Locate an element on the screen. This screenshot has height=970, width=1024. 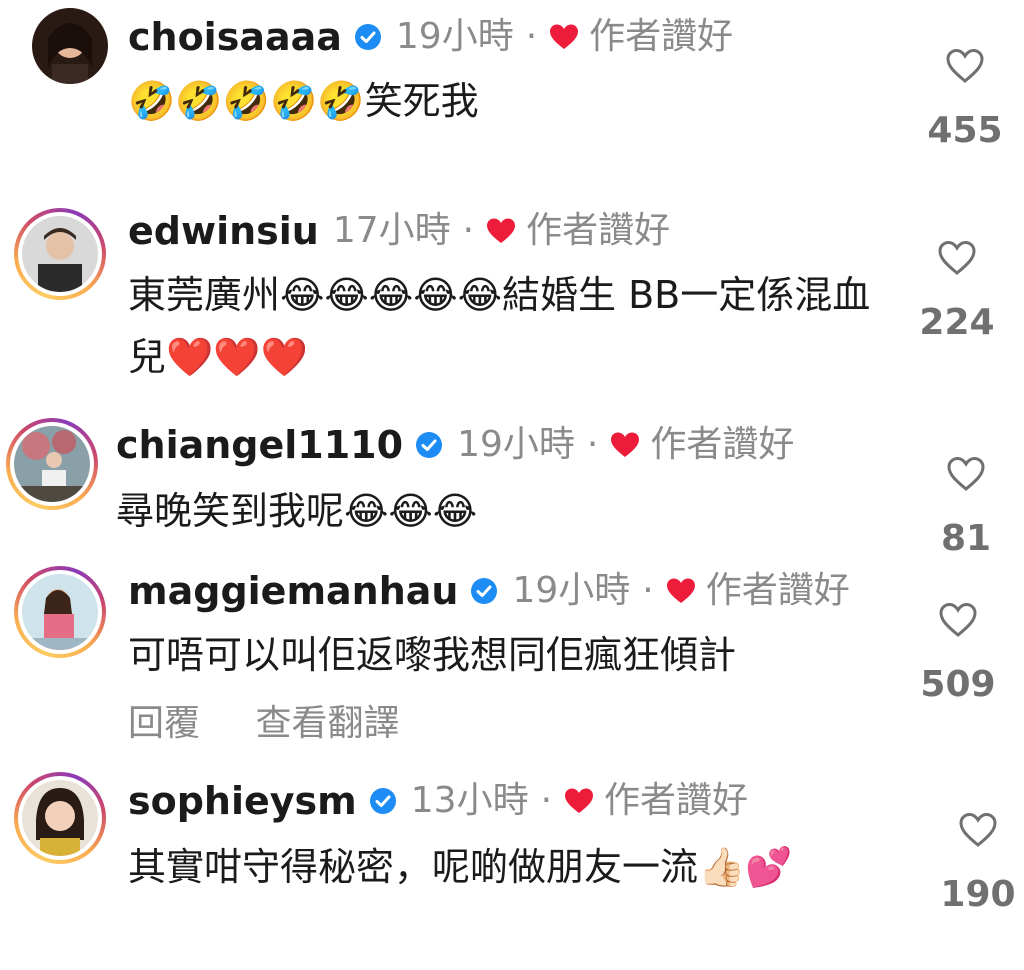
comment-text: 尋晚笑到我呢😂😂😂 is located at coordinates (297, 511).